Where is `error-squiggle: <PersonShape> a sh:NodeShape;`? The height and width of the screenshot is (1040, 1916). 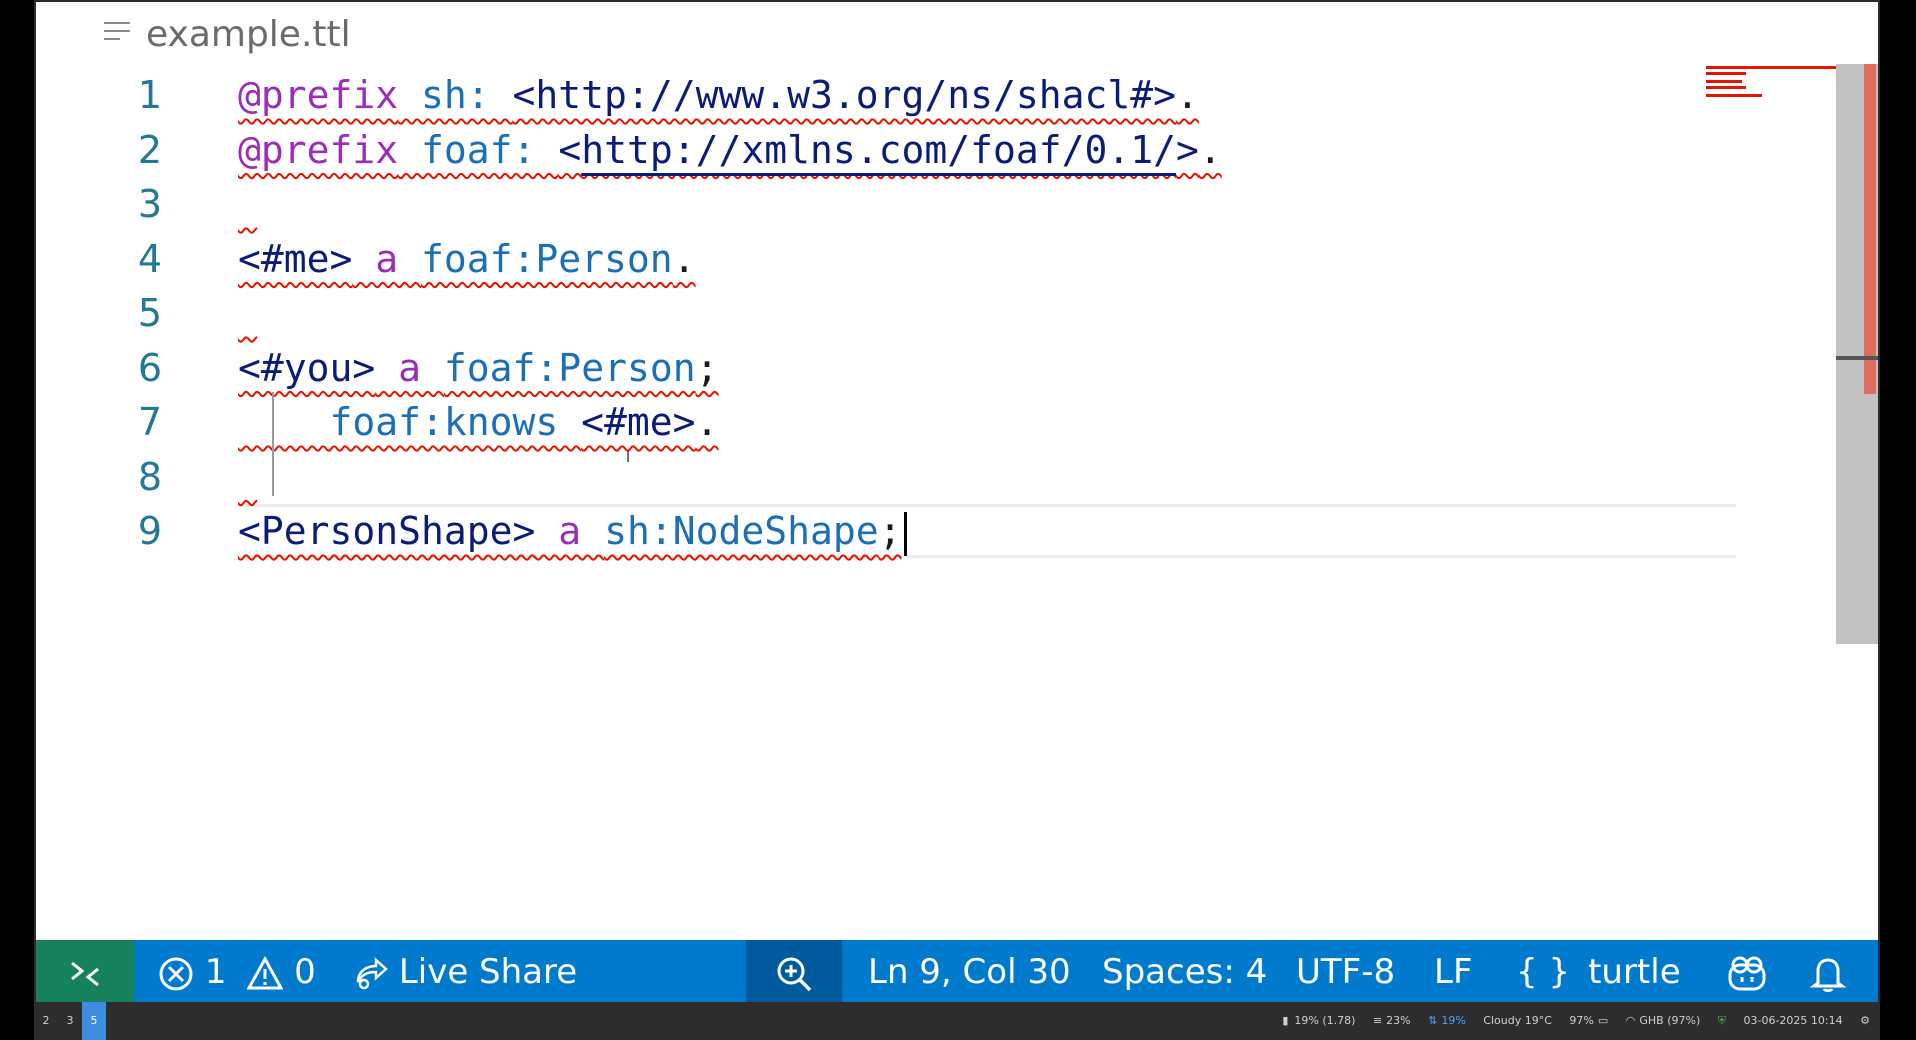 error-squiggle: <PersonShape> a sh:NodeShape; is located at coordinates (570, 531).